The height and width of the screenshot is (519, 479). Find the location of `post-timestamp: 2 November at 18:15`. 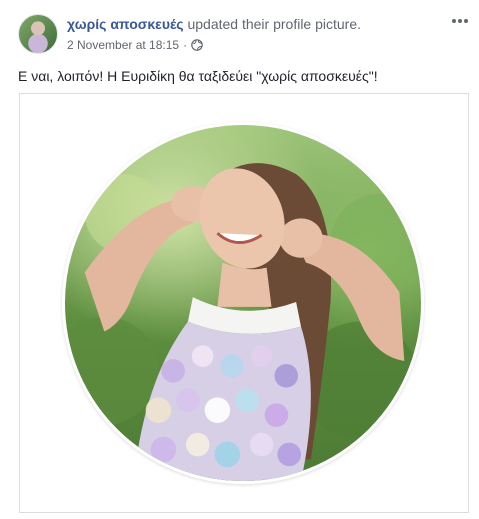

post-timestamp: 2 November at 18:15 is located at coordinates (123, 45).